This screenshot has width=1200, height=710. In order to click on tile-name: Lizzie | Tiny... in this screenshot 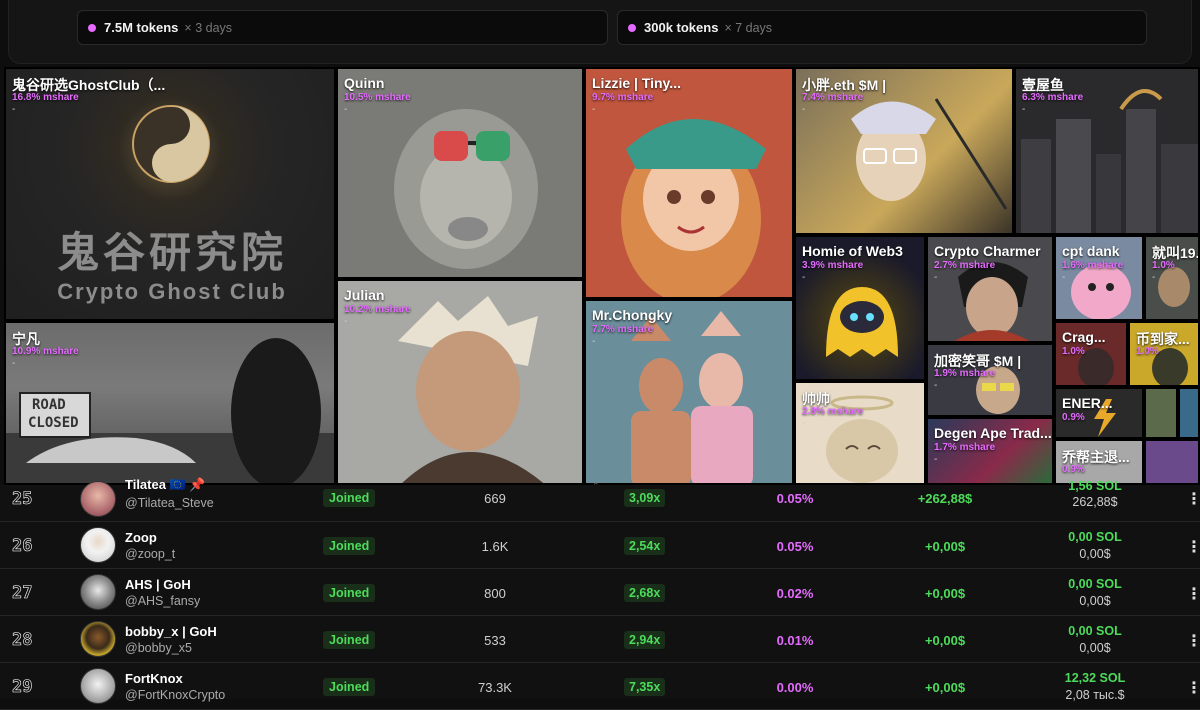, I will do `click(636, 83)`.